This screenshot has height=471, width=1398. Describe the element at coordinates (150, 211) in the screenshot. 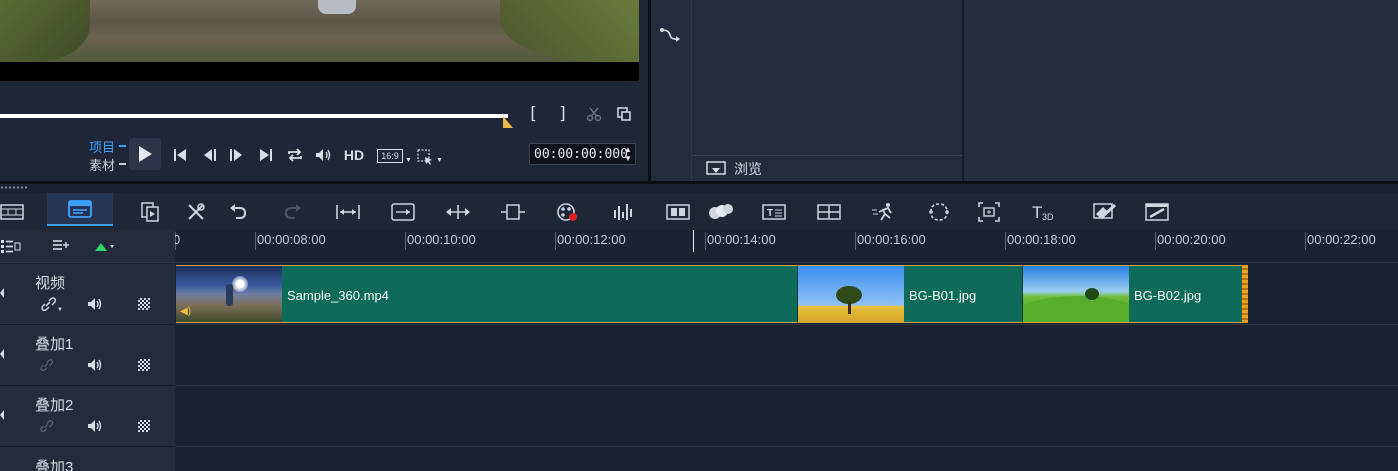

I see `import-media-icon` at that location.